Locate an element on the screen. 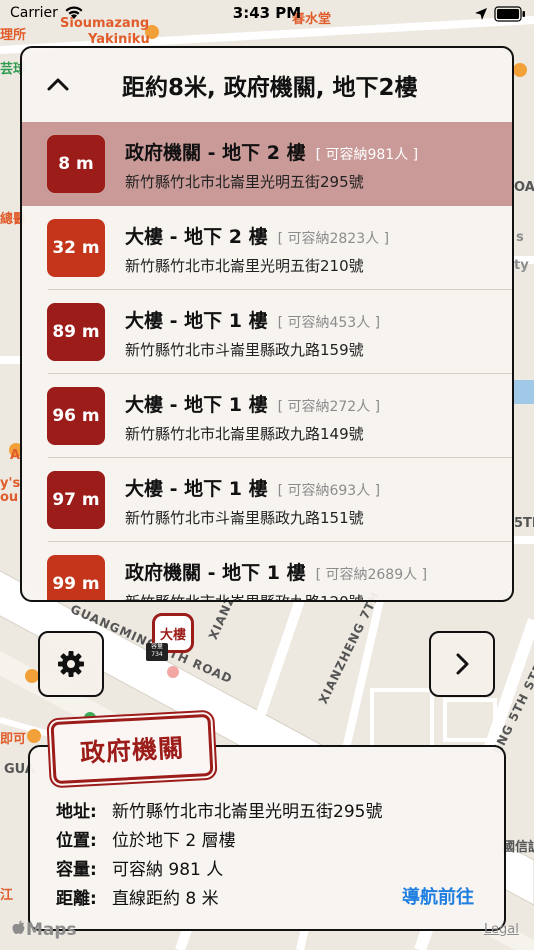 The height and width of the screenshot is (950, 534). detail-distance-row: 距離: 直線距約 8 米 is located at coordinates (137, 896).